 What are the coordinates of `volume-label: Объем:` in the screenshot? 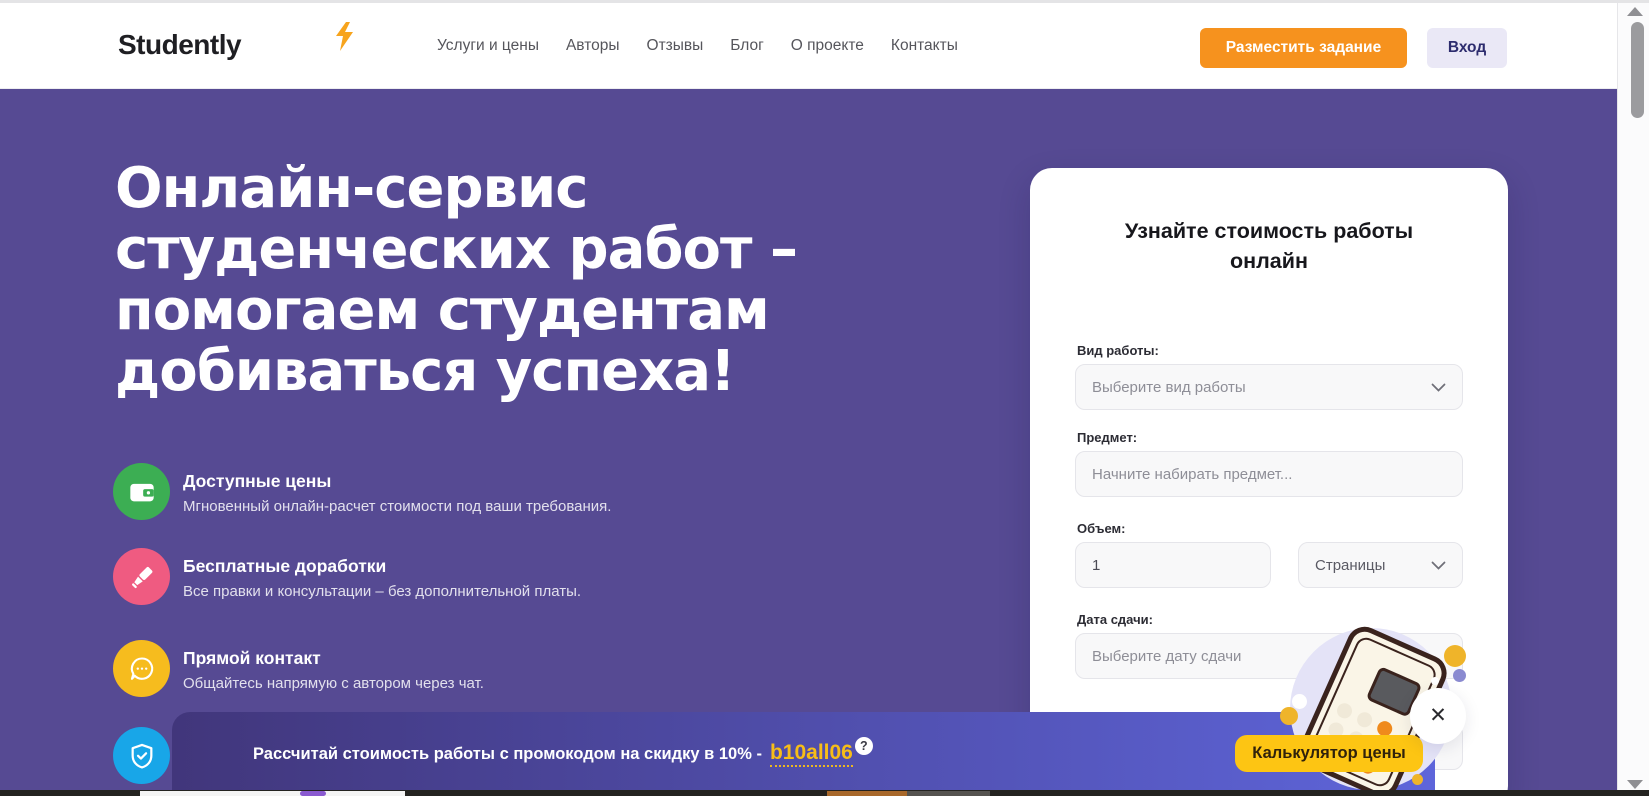 It's located at (1101, 528).